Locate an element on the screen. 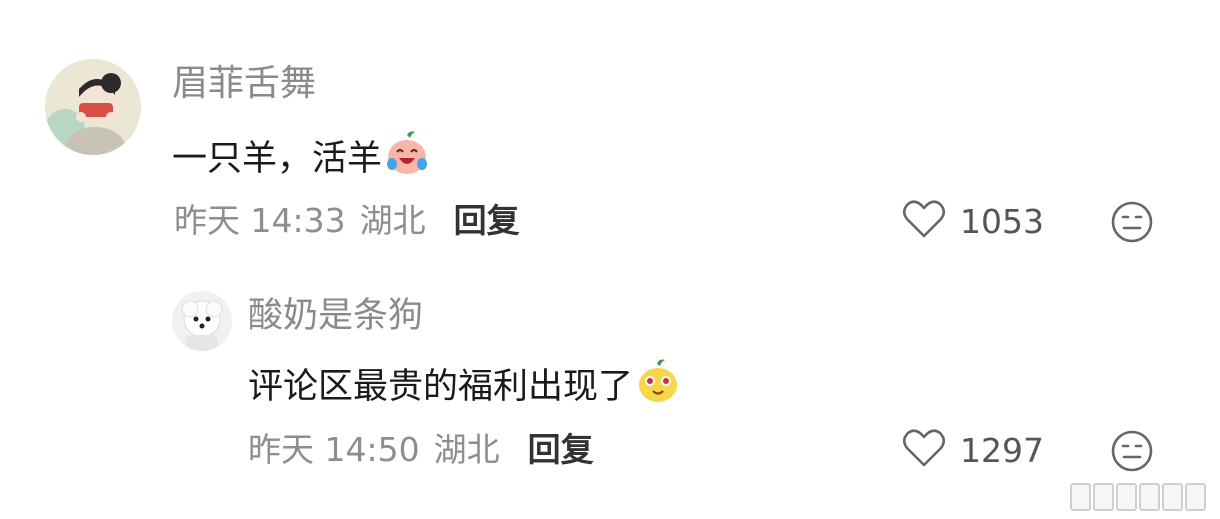 The image size is (1220, 519). comment-text: 评论区最贵的福利出现了 is located at coordinates (464, 387).